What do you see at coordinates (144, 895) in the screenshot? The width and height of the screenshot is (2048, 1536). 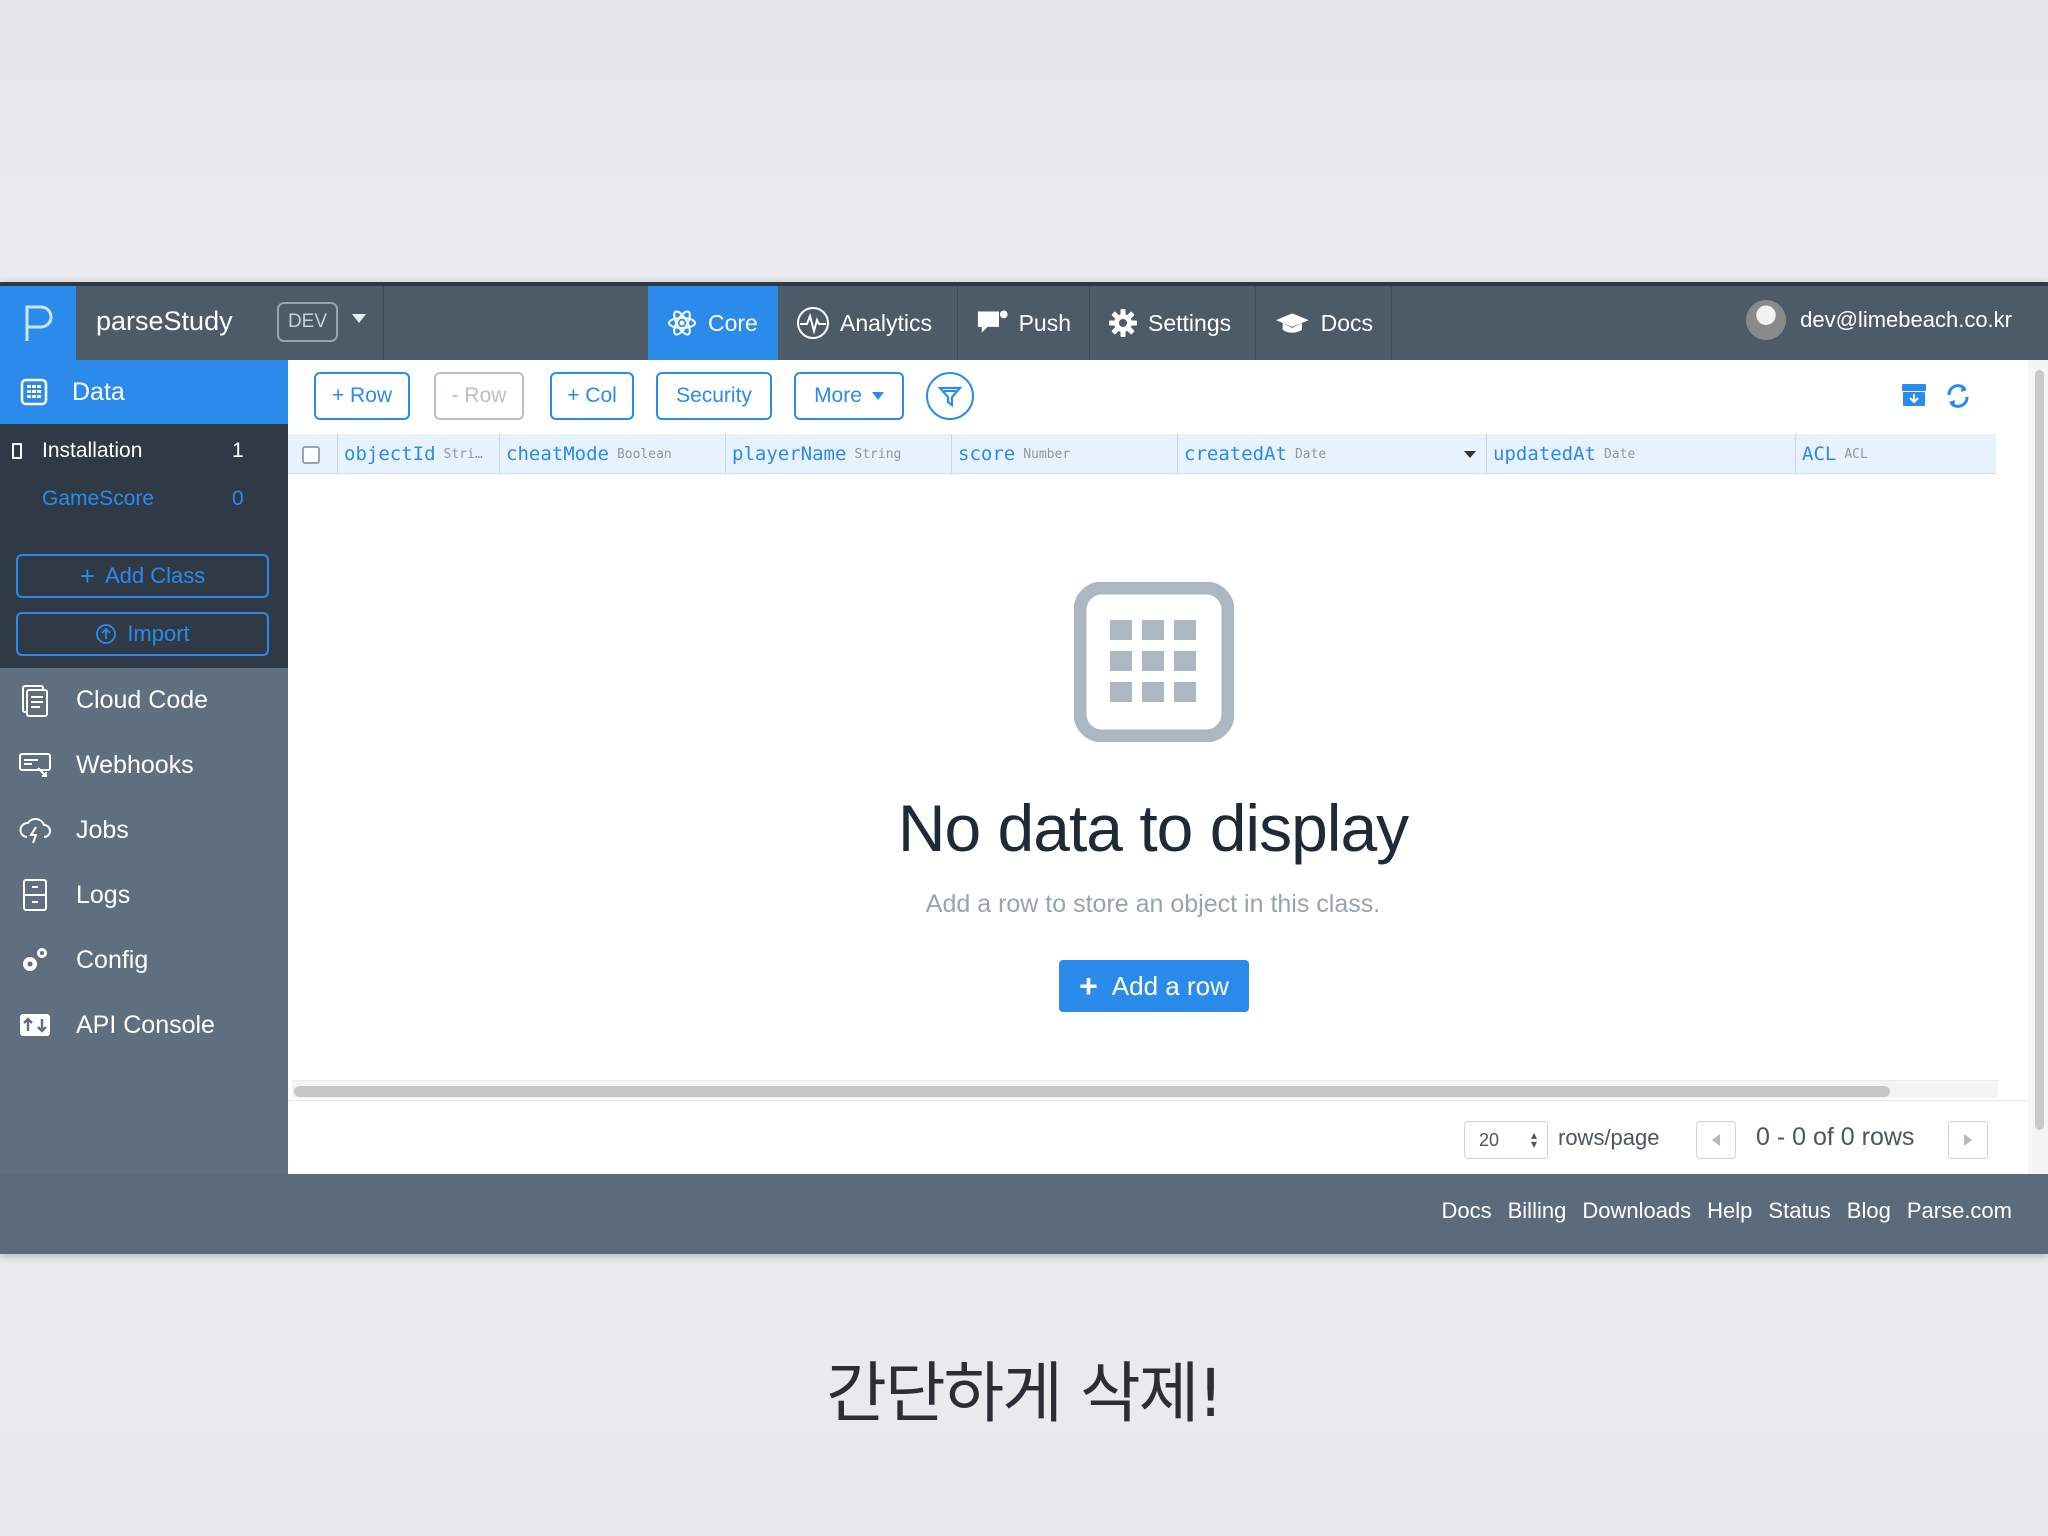 I see `sidebar-item-logs: Logs` at bounding box center [144, 895].